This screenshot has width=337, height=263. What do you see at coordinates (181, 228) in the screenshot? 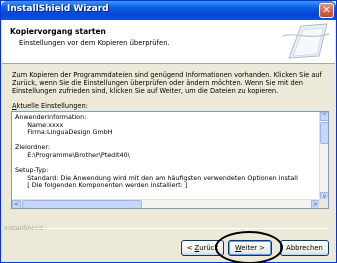
I see `footer-divider` at bounding box center [181, 228].